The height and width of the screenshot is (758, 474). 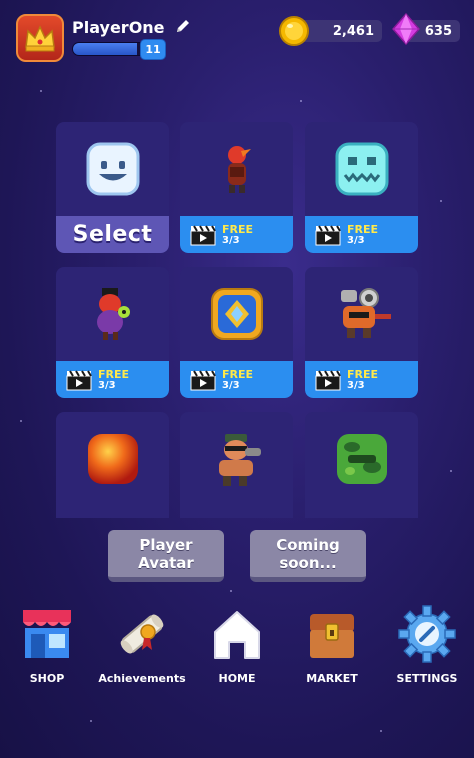 I want to click on edit-pencil-icon, so click(x=183, y=26).